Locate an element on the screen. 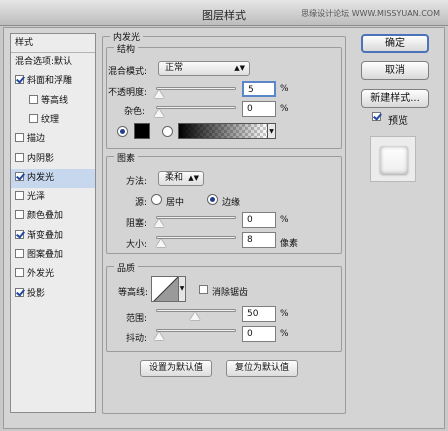 Image resolution: width=448 pixels, height=431 pixels. range-input: 50 is located at coordinates (259, 314).